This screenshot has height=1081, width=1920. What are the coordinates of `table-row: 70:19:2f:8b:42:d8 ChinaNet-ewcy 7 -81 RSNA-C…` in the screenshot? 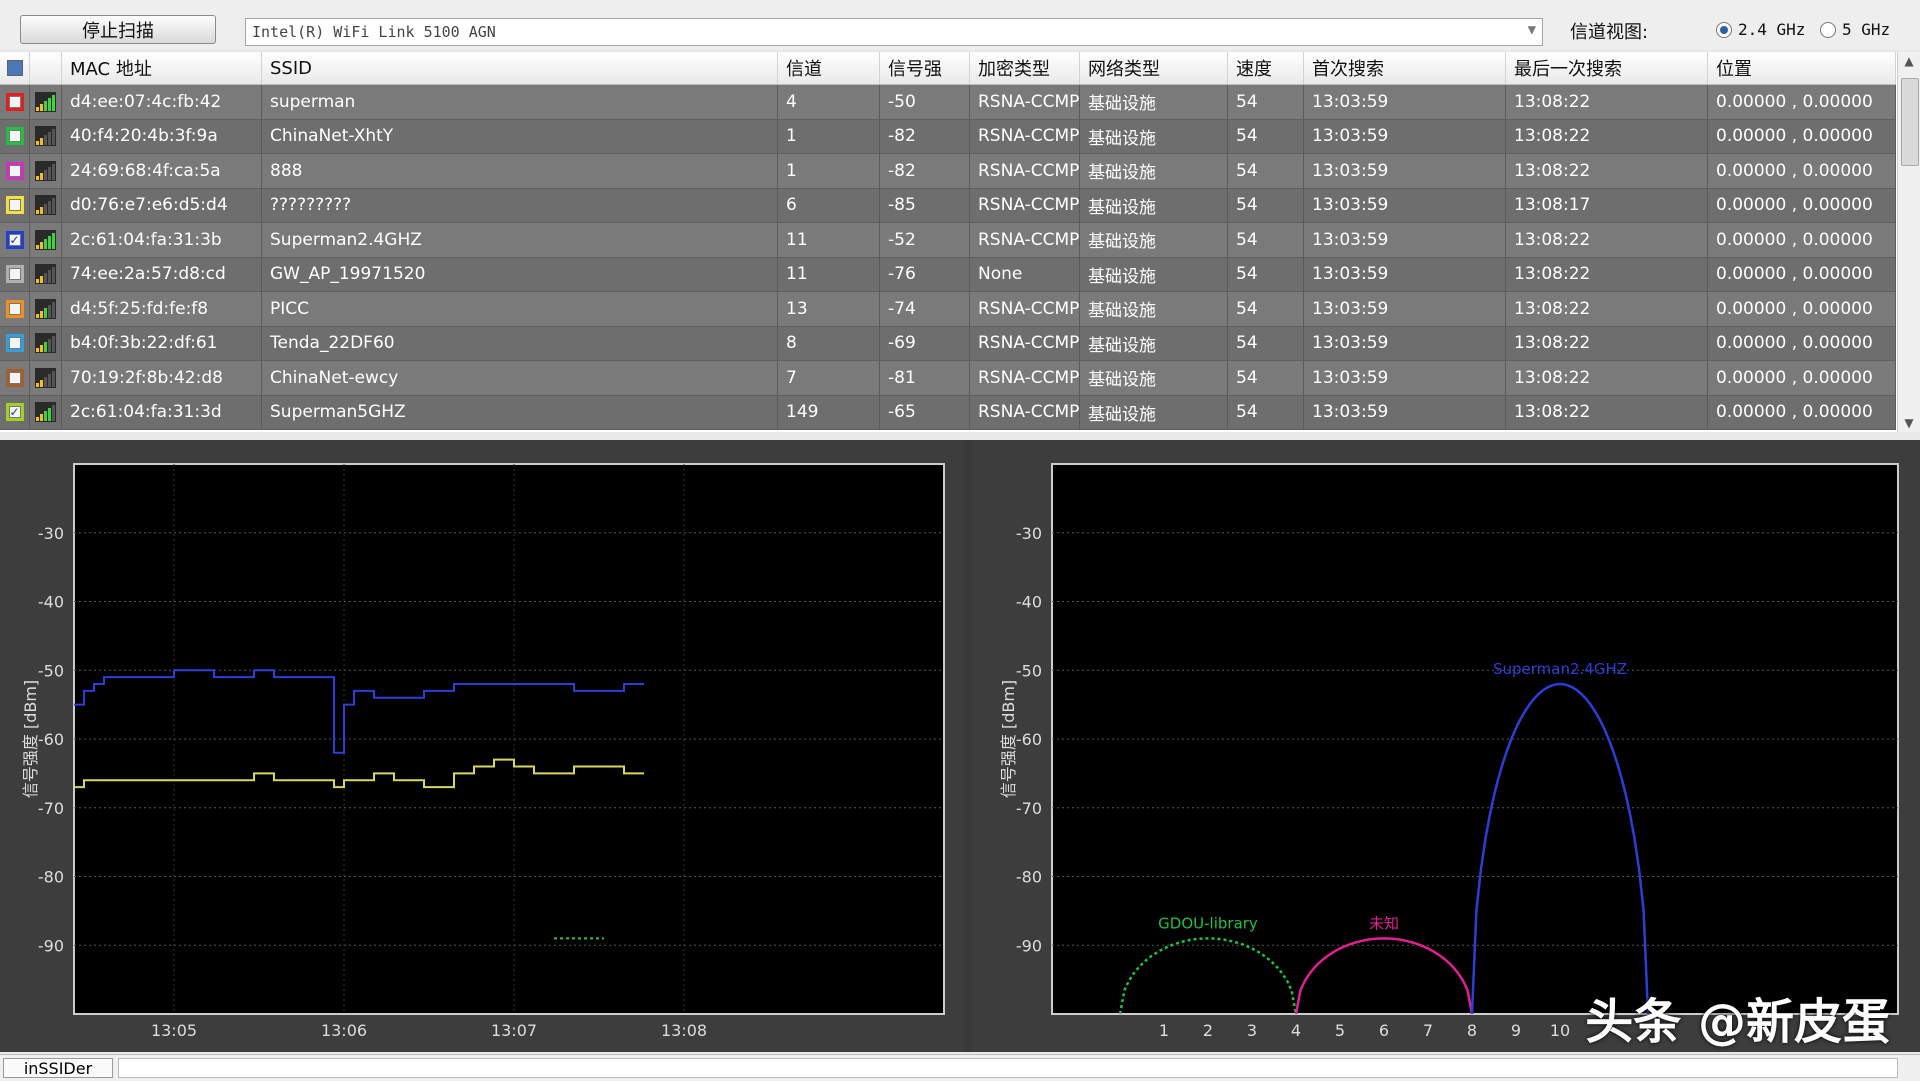 It's located at (948, 378).